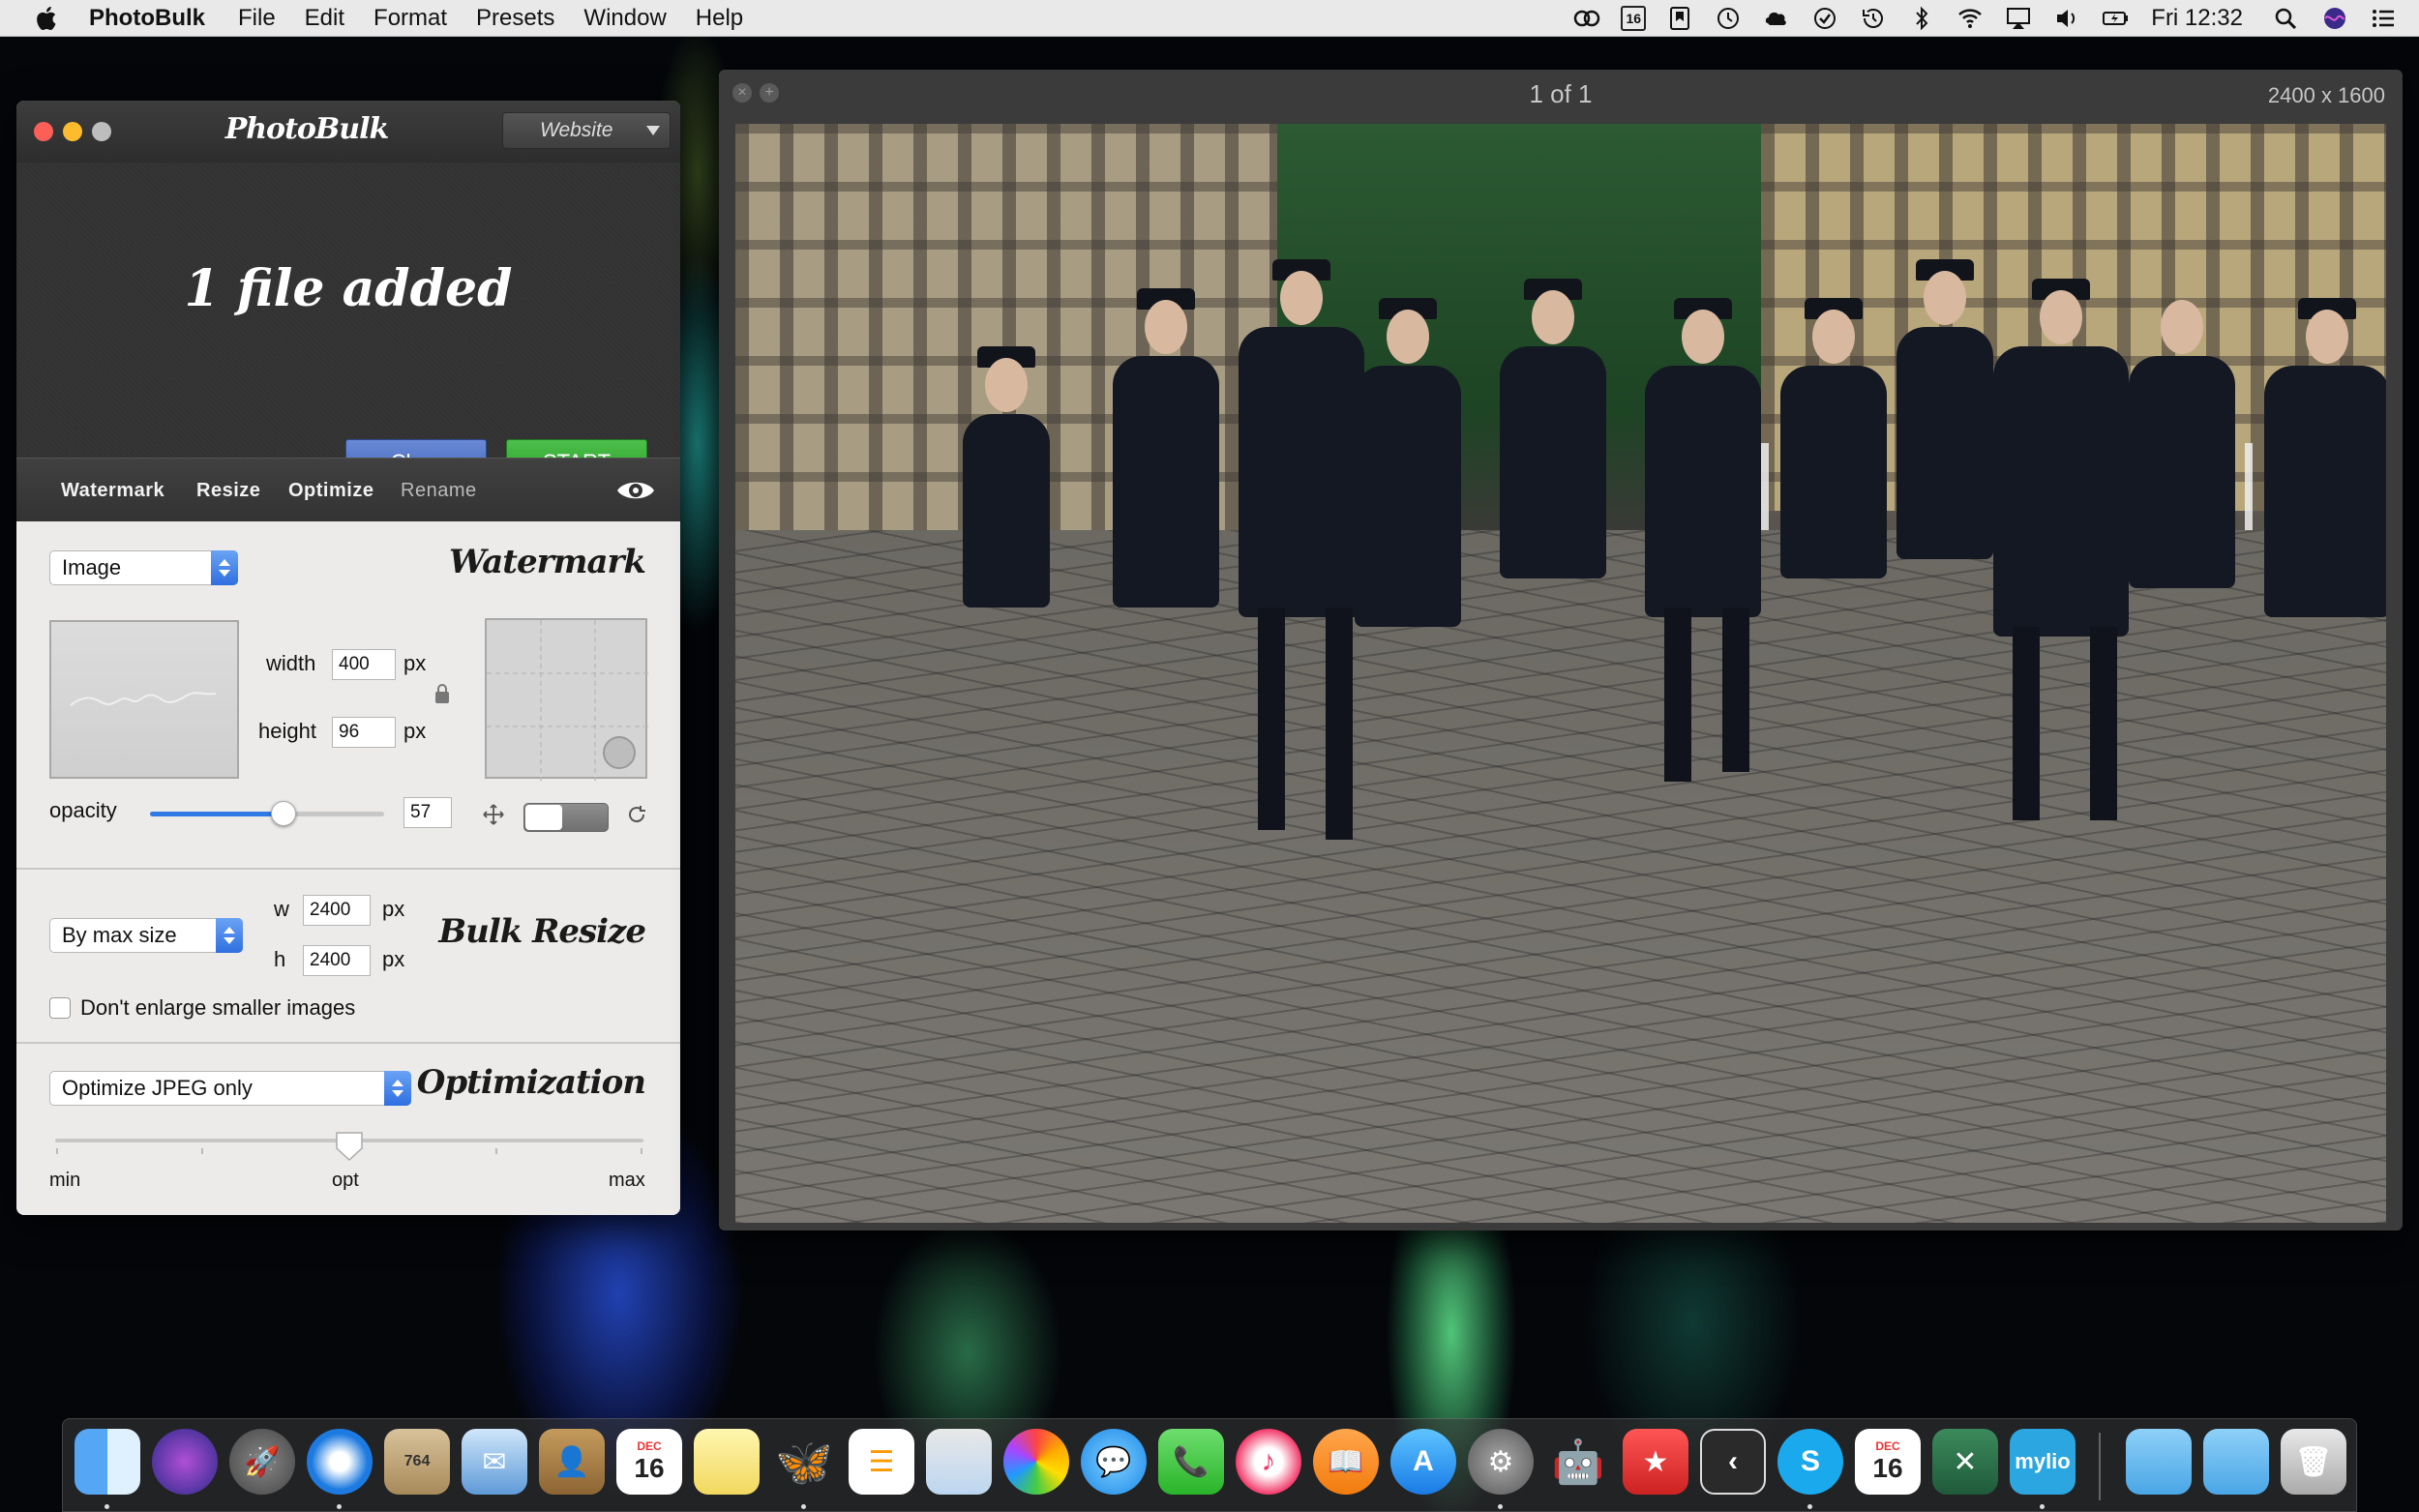 The width and height of the screenshot is (2419, 1512). Describe the element at coordinates (1346, 1462) in the screenshot. I see `ibooks-icon: 📖` at that location.